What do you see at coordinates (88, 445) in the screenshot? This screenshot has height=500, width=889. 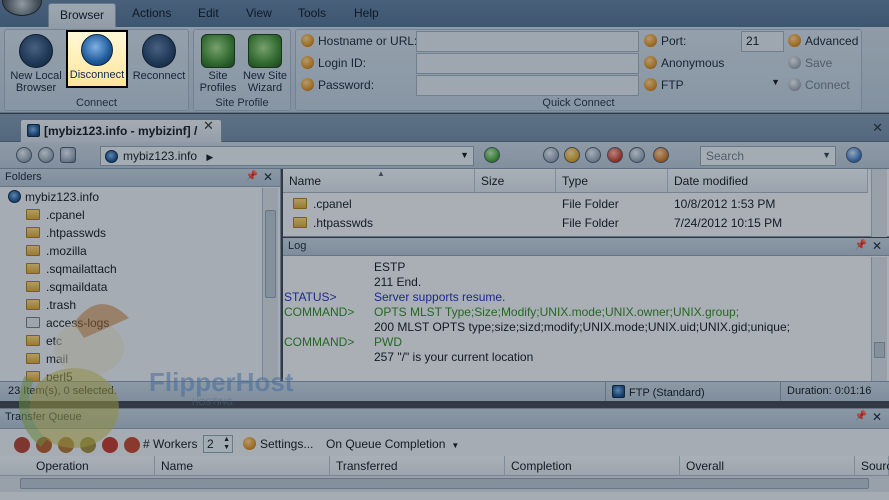 I see `play-icon` at bounding box center [88, 445].